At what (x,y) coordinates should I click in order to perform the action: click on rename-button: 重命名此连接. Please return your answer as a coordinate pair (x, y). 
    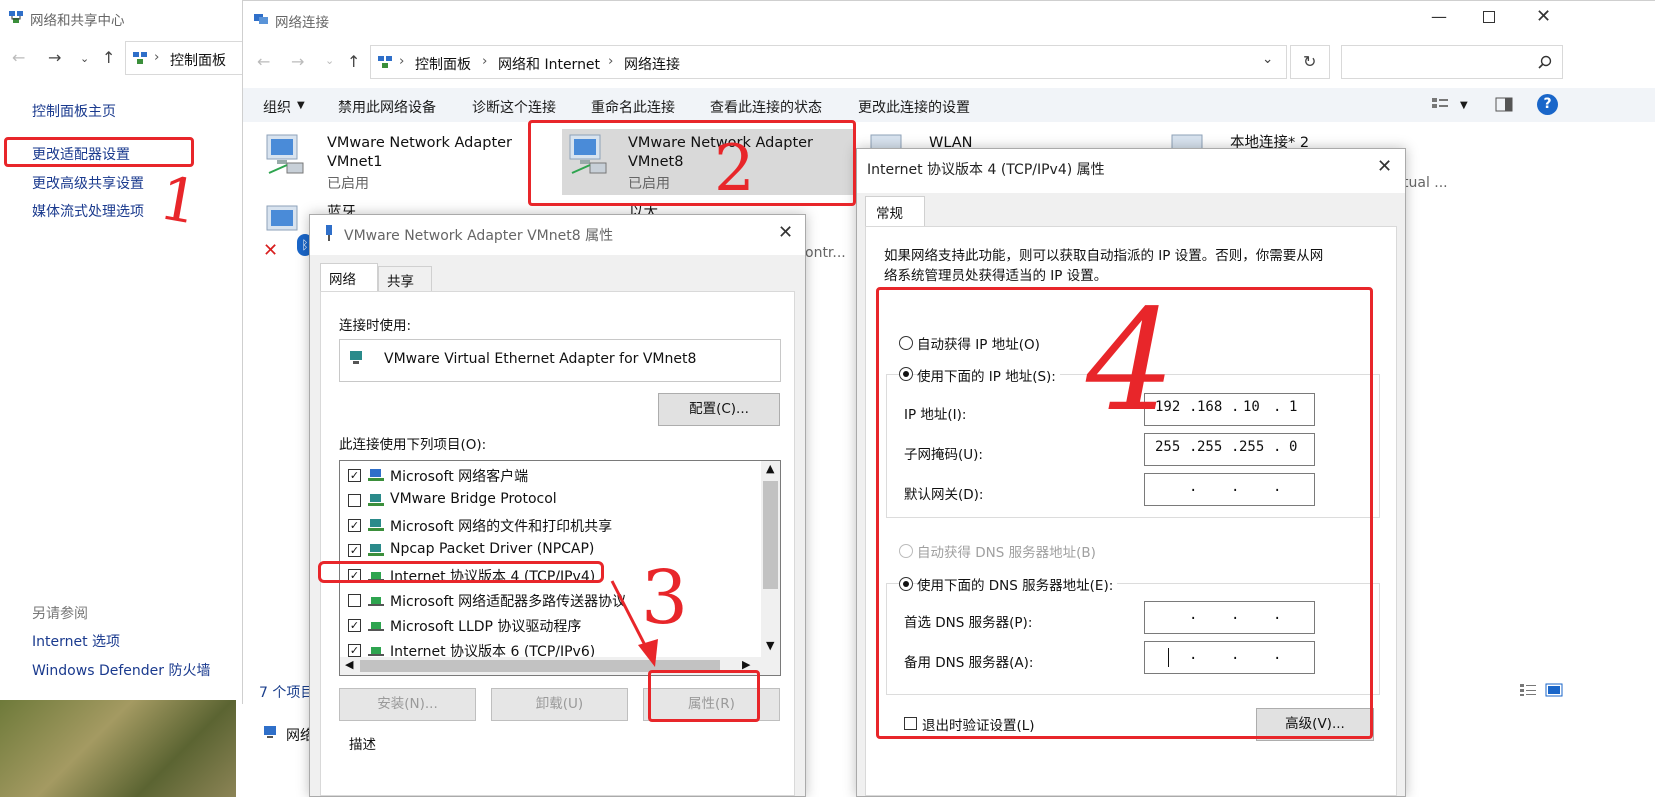
    Looking at the image, I should click on (633, 107).